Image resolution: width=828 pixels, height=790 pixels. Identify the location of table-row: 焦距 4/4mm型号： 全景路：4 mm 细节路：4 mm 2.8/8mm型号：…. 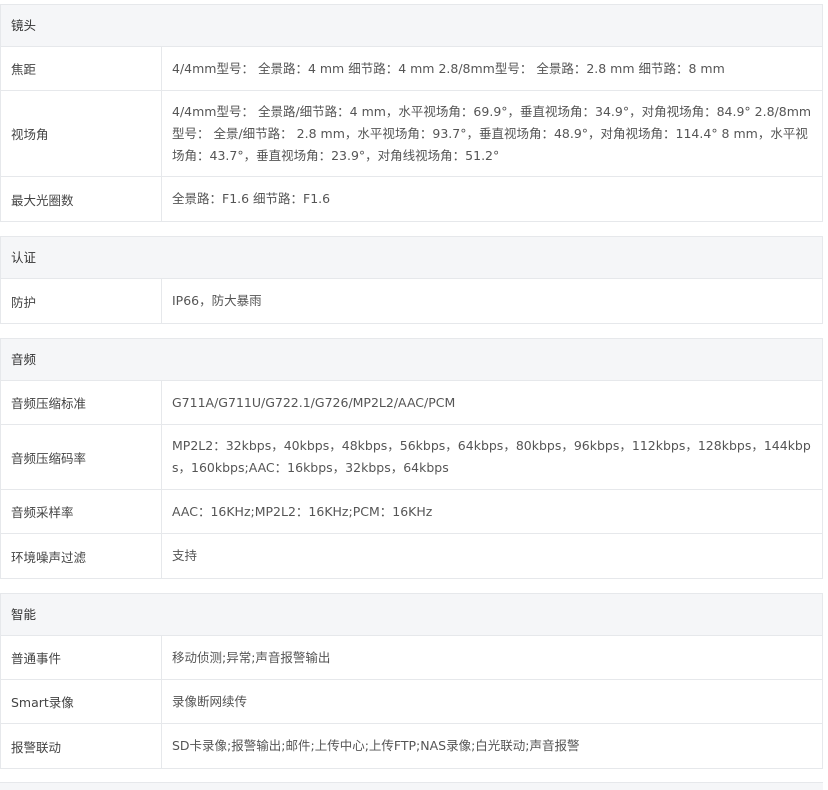
(411, 69).